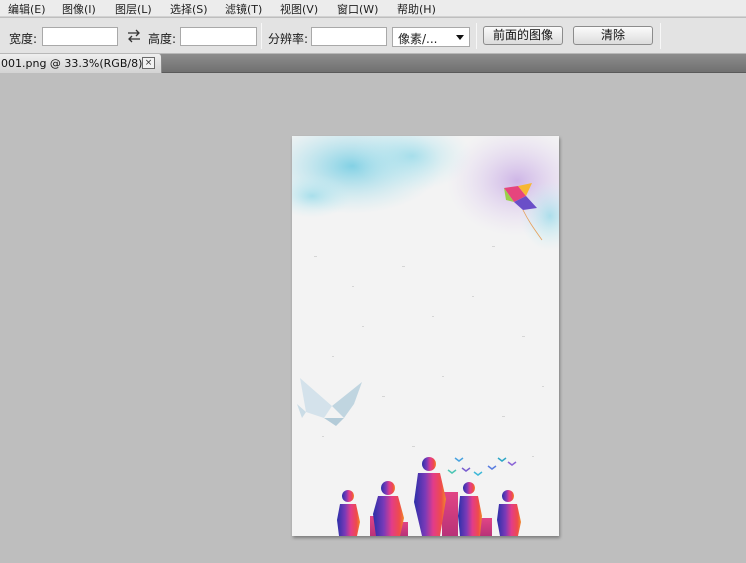  Describe the element at coordinates (299, 9) in the screenshot. I see `menu-view: 视图(V)` at that location.